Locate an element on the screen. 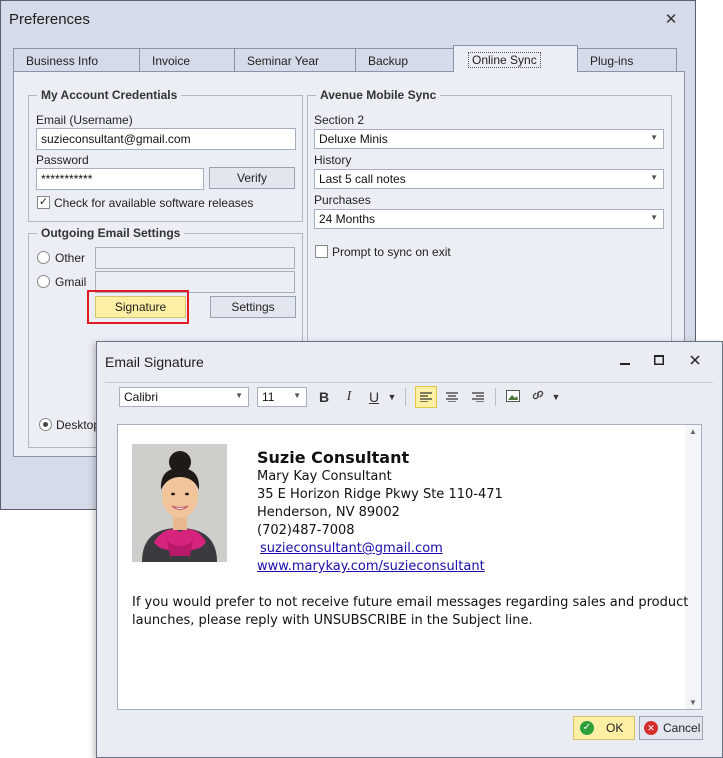 The width and height of the screenshot is (723, 758). signature-name: Suzie Consultant is located at coordinates (333, 457).